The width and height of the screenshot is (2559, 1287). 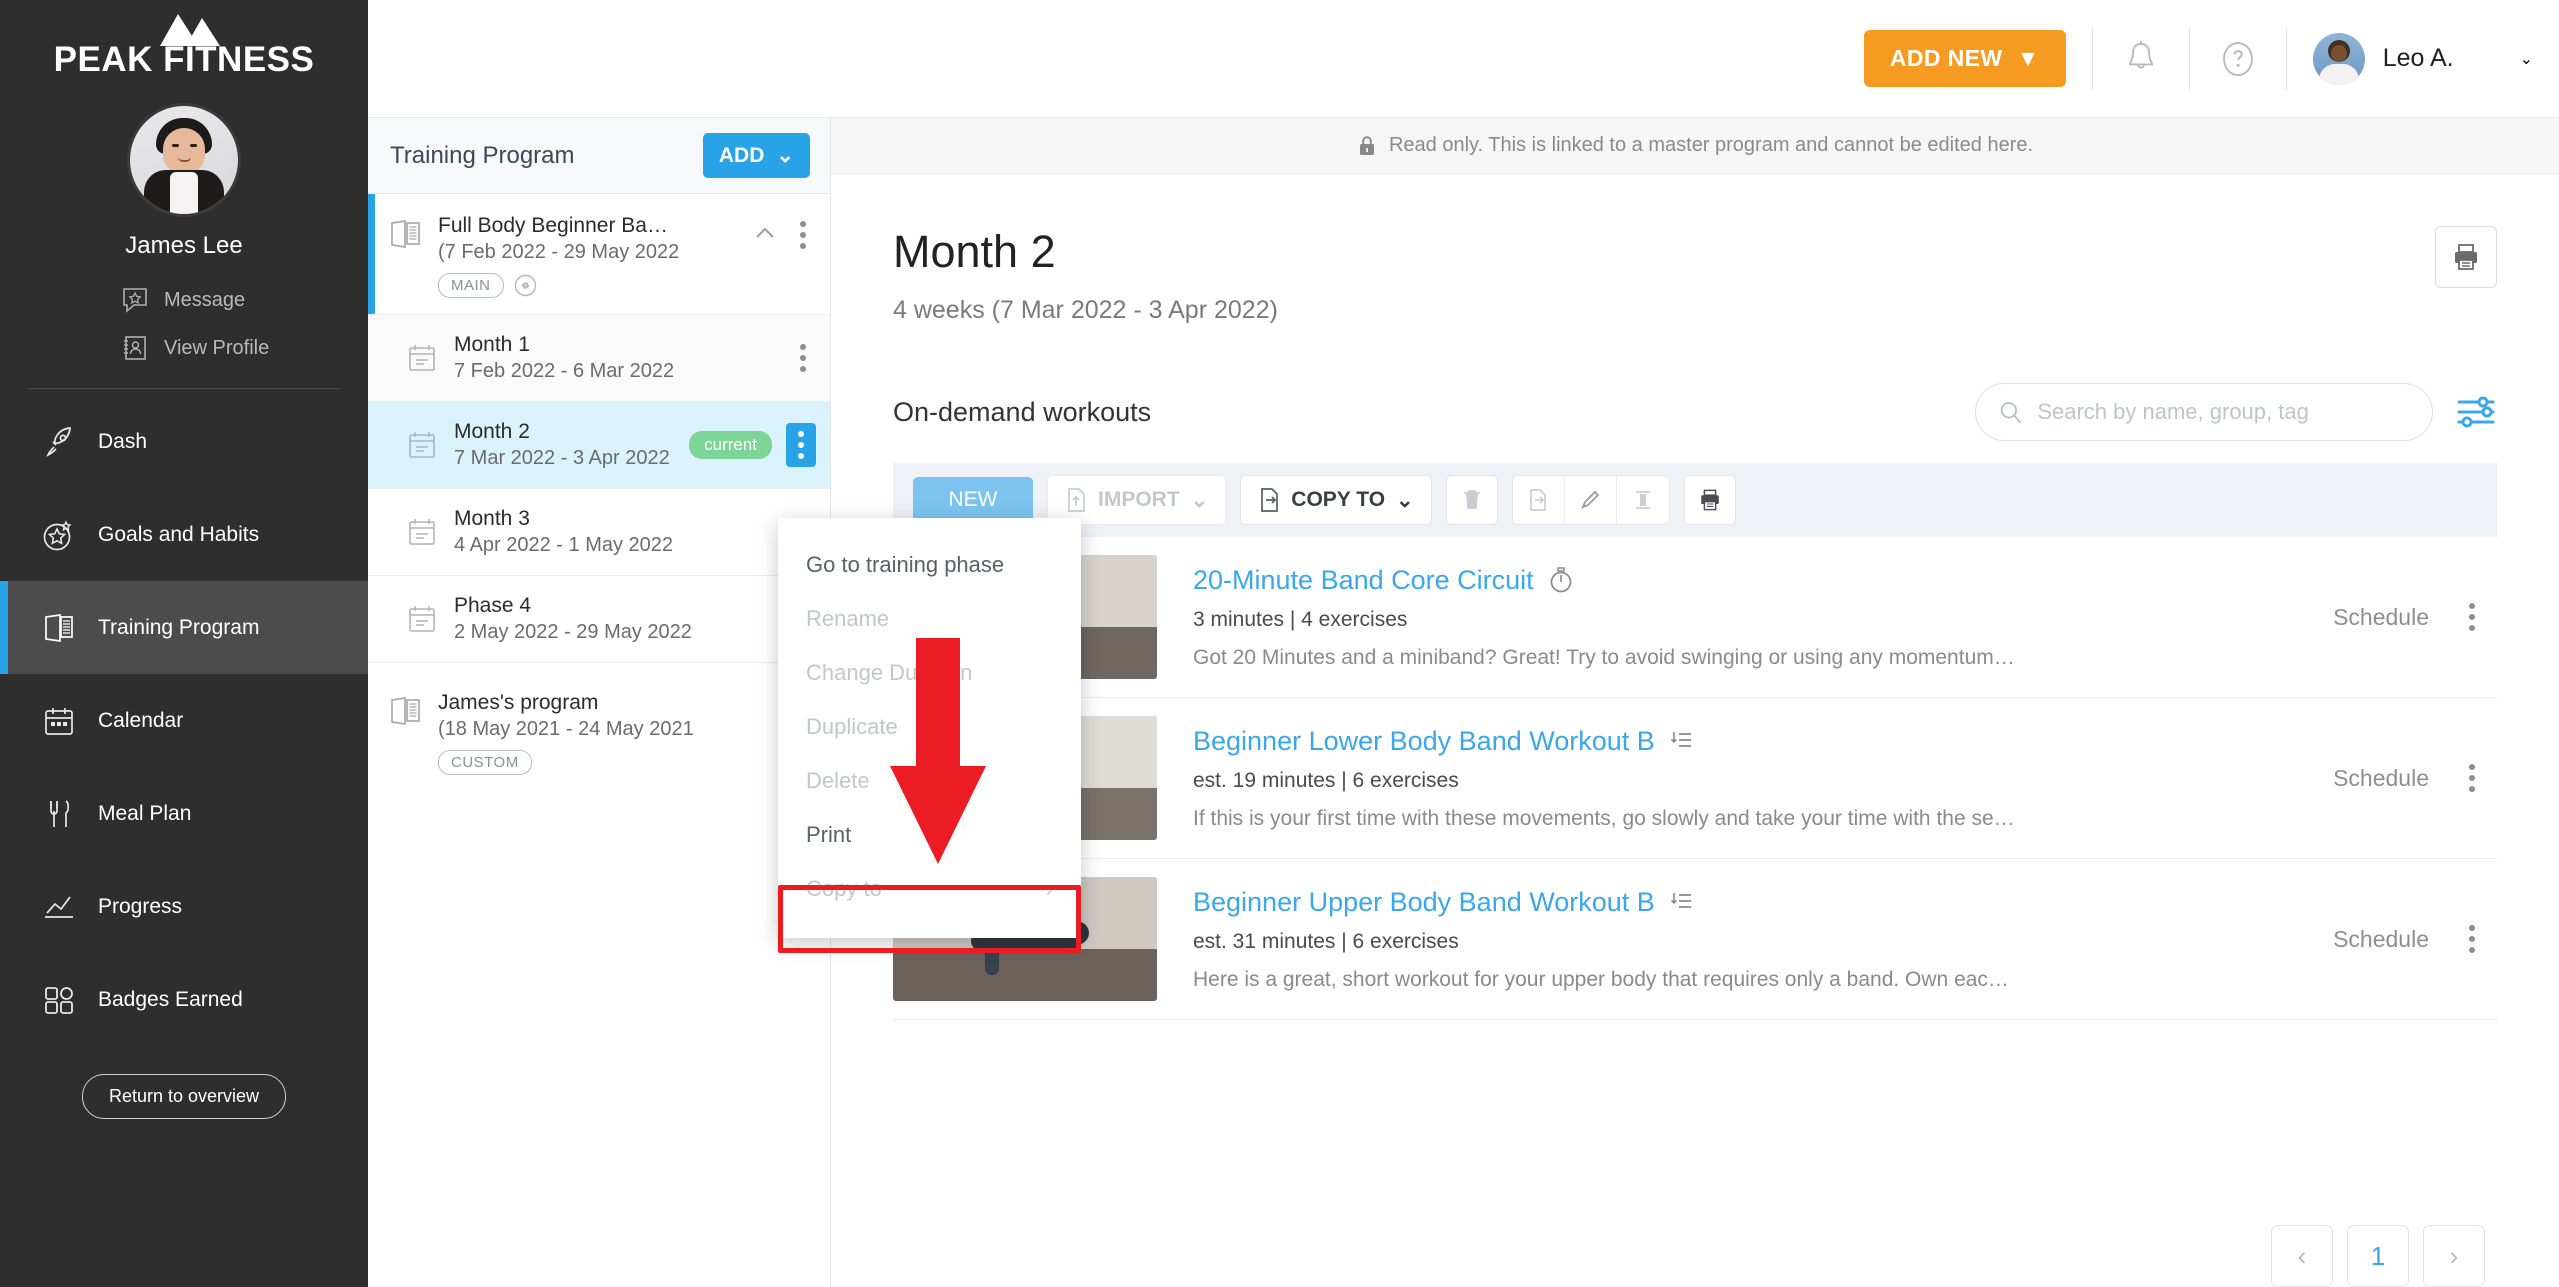 What do you see at coordinates (635, 619) in the screenshot?
I see `phase-info: Phase 4 2 May 2022 - 29 May 2022` at bounding box center [635, 619].